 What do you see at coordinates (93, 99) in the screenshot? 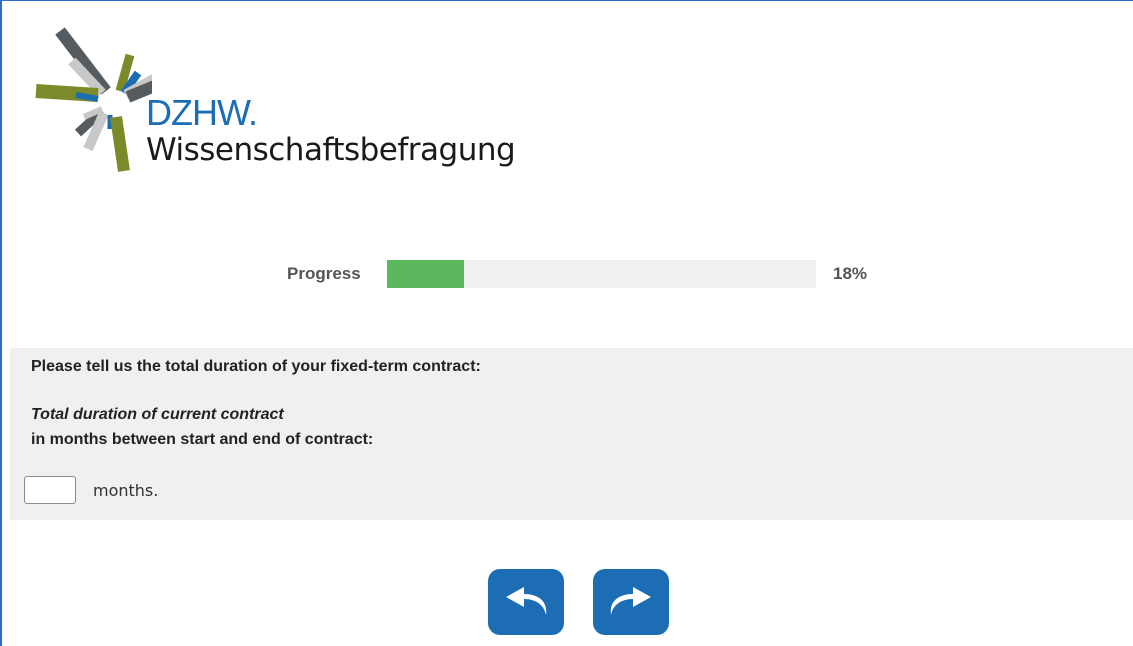
I see `logo-burst-icon` at bounding box center [93, 99].